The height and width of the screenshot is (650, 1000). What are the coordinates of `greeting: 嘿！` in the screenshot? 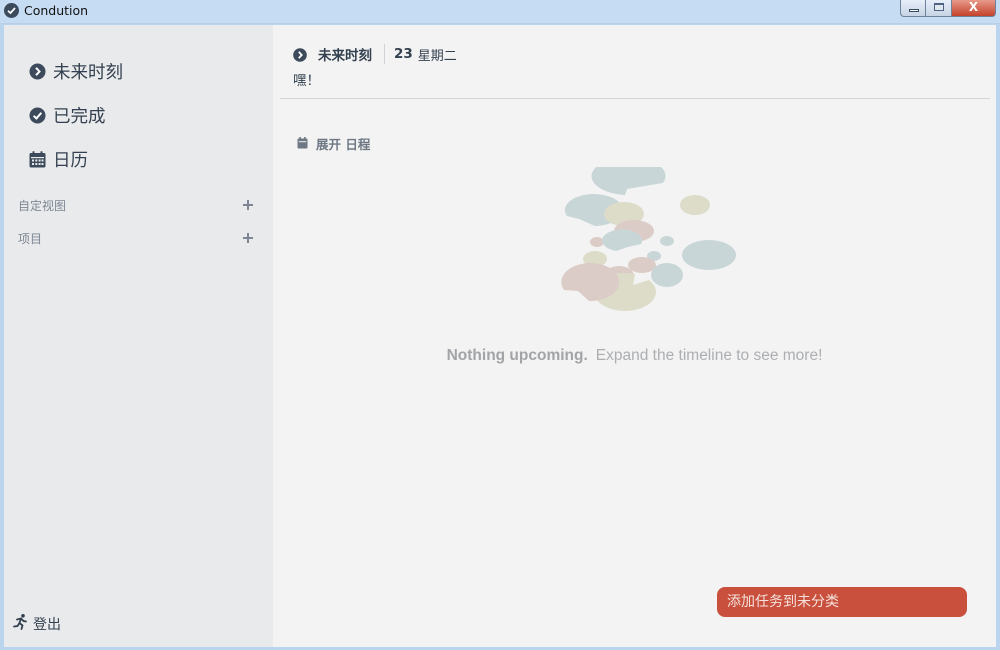 It's located at (306, 81).